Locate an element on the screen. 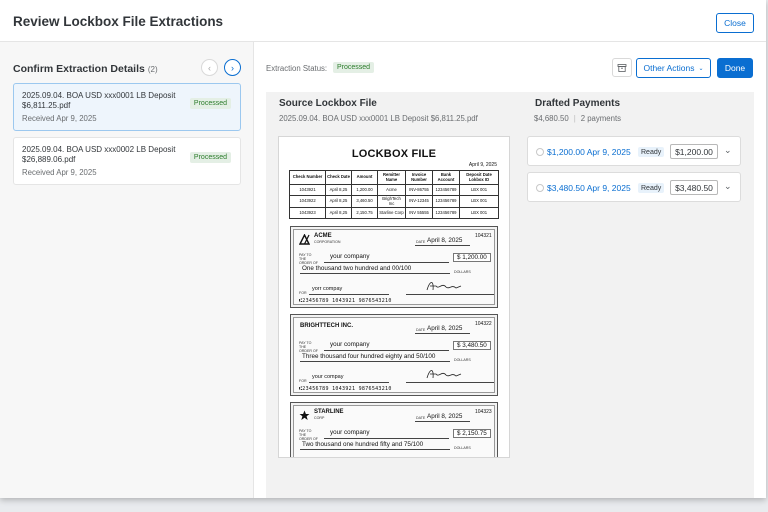  payment-amount-input: $1,200.00 is located at coordinates (694, 151).